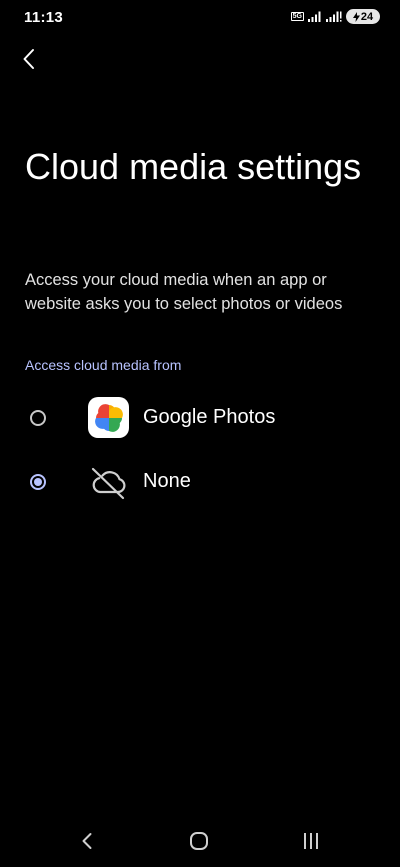 This screenshot has height=867, width=400. What do you see at coordinates (38, 418) in the screenshot?
I see `radio-button-google-photos` at bounding box center [38, 418].